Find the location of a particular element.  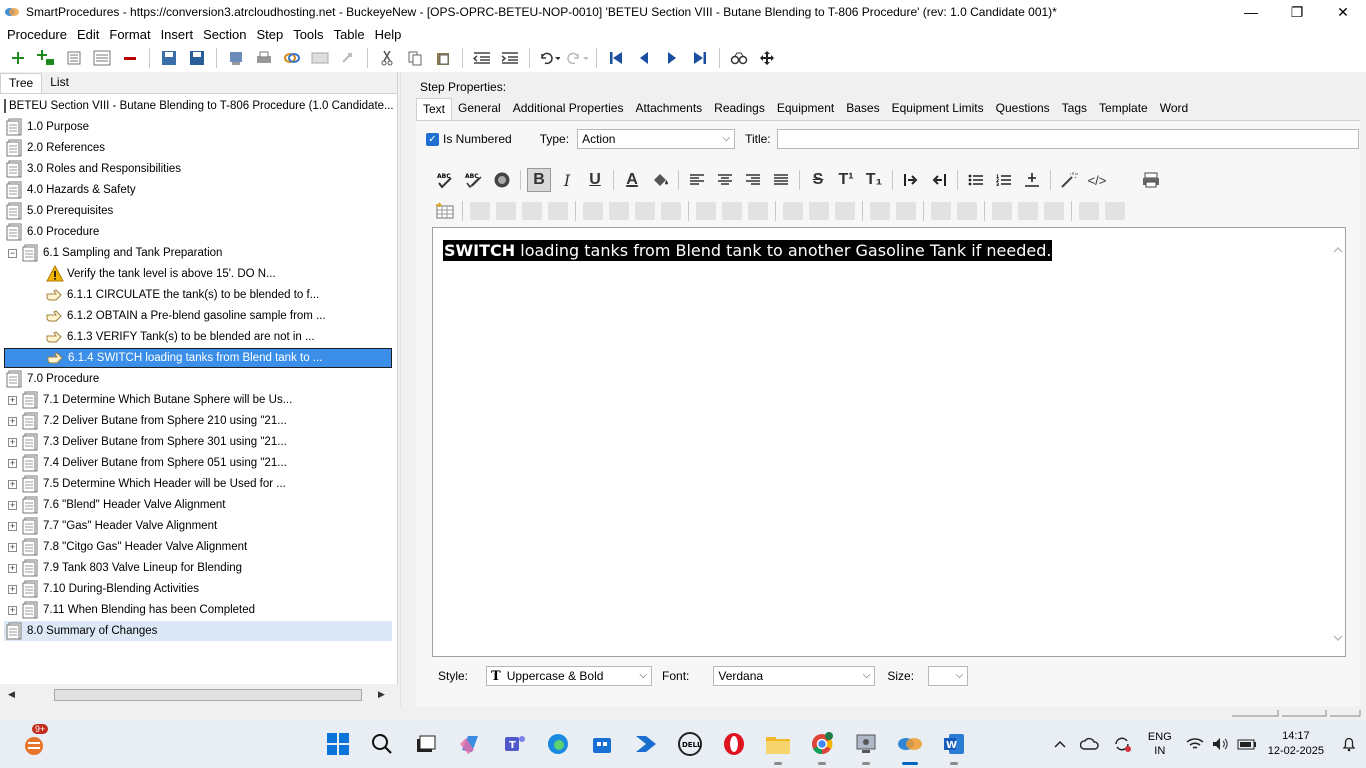

bullet-list-icon is located at coordinates (976, 180).